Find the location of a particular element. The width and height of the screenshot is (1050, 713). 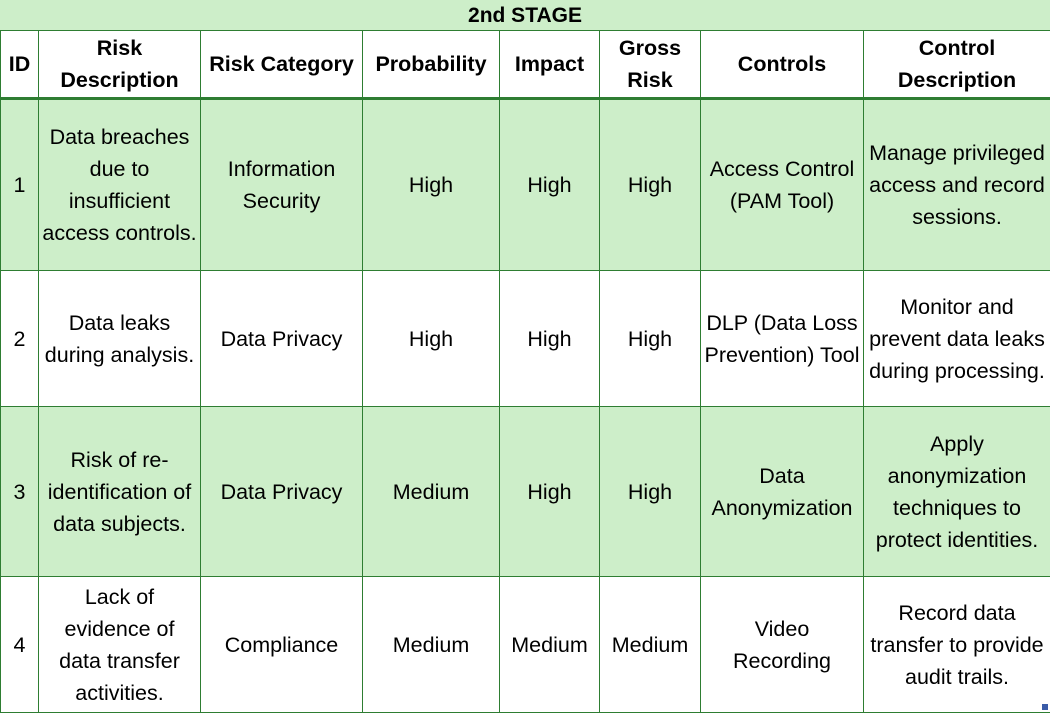

header-impact: Impact is located at coordinates (550, 65).